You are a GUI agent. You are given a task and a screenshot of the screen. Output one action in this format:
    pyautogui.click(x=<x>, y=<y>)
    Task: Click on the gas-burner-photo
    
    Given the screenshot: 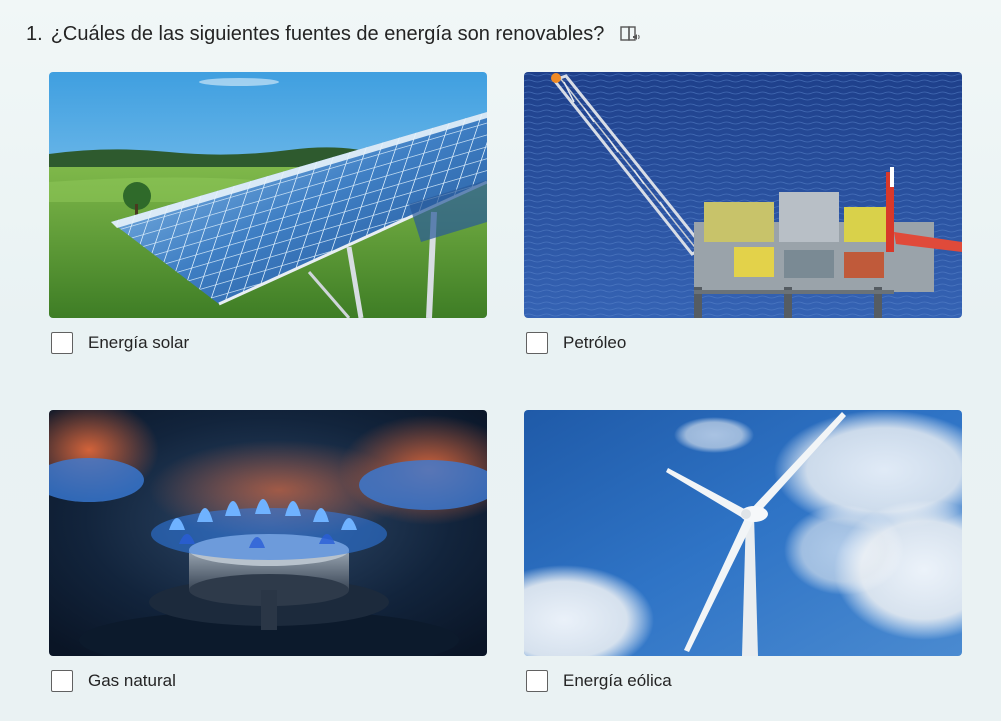 What is the action you would take?
    pyautogui.click(x=268, y=533)
    